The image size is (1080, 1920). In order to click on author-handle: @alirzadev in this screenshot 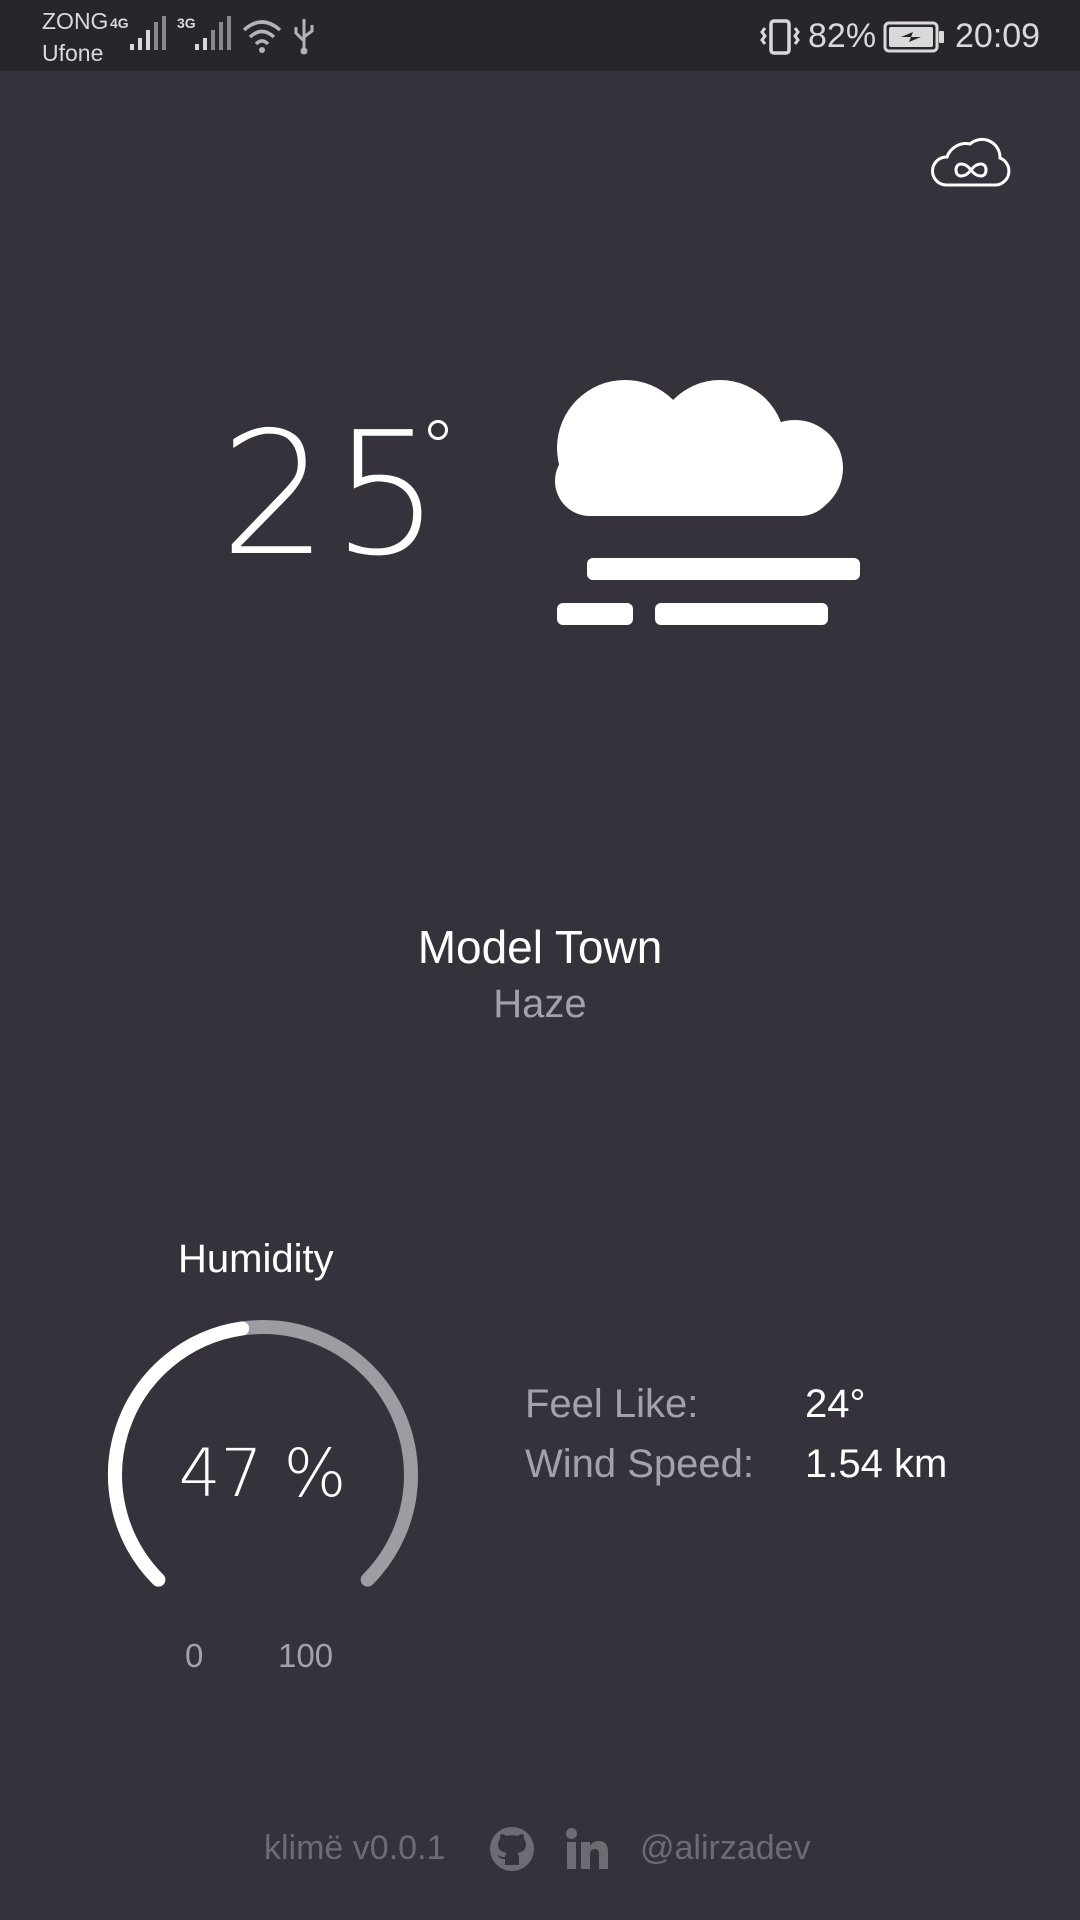, I will do `click(725, 1848)`.